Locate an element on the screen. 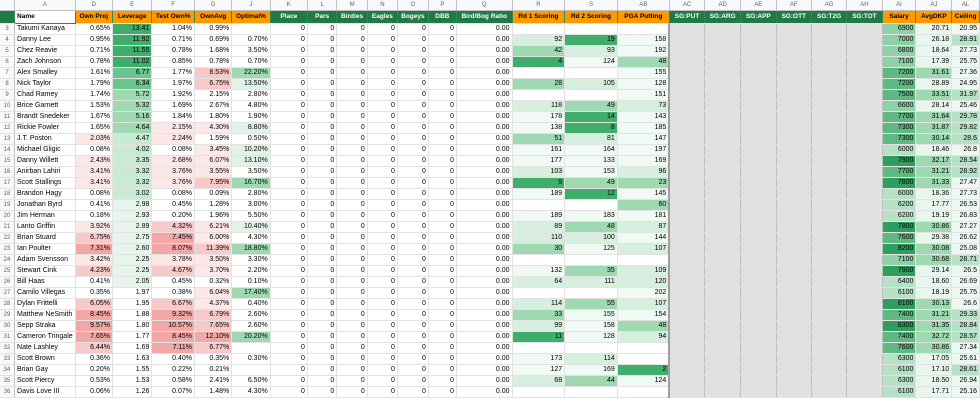  data-cell: 1.79% is located at coordinates (94, 84).